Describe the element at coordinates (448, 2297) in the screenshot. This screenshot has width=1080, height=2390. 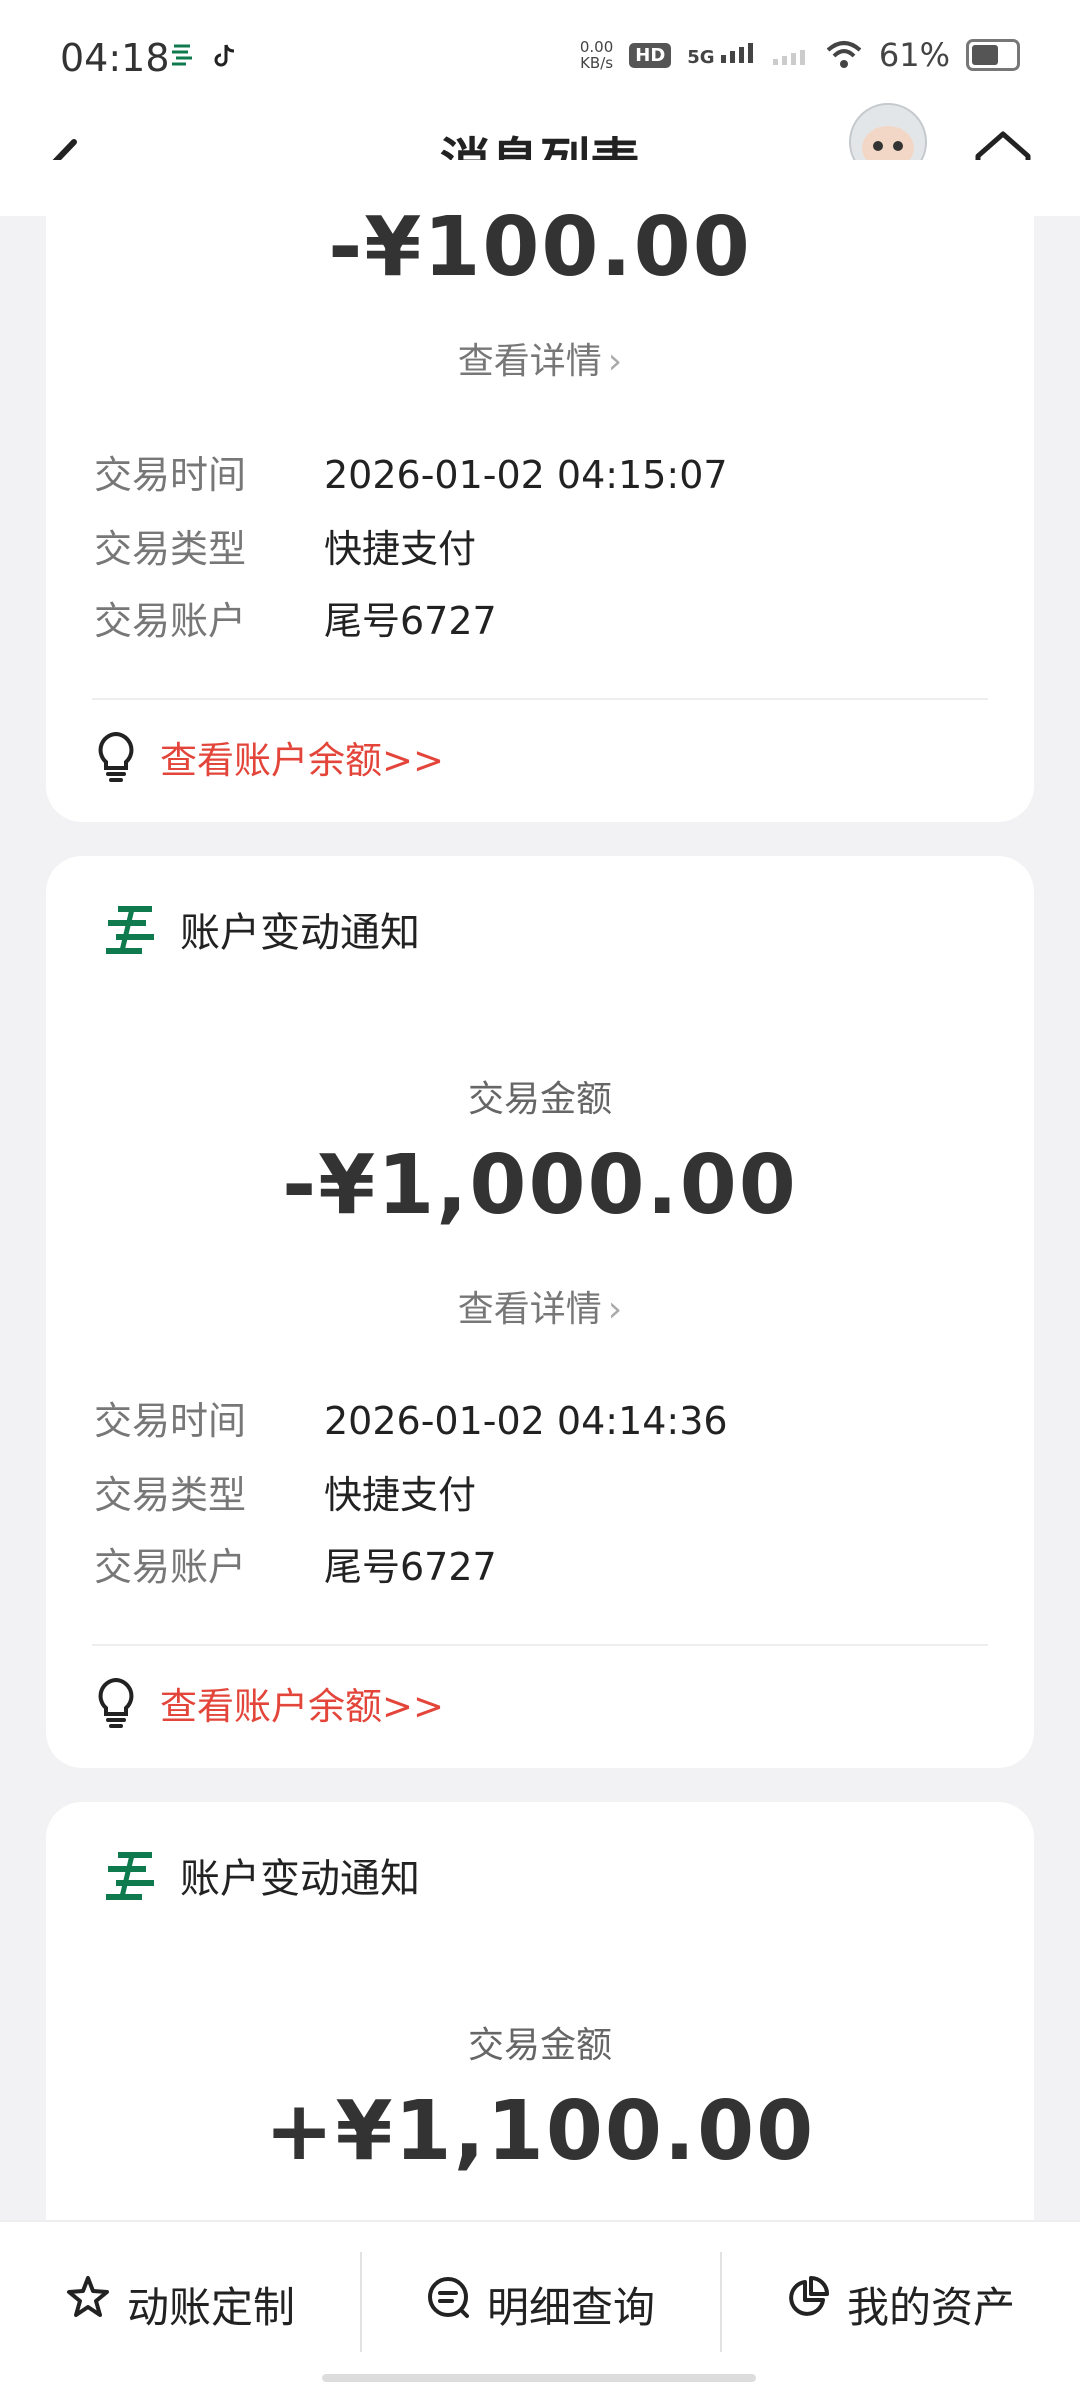
I see `search-list-icon` at that location.